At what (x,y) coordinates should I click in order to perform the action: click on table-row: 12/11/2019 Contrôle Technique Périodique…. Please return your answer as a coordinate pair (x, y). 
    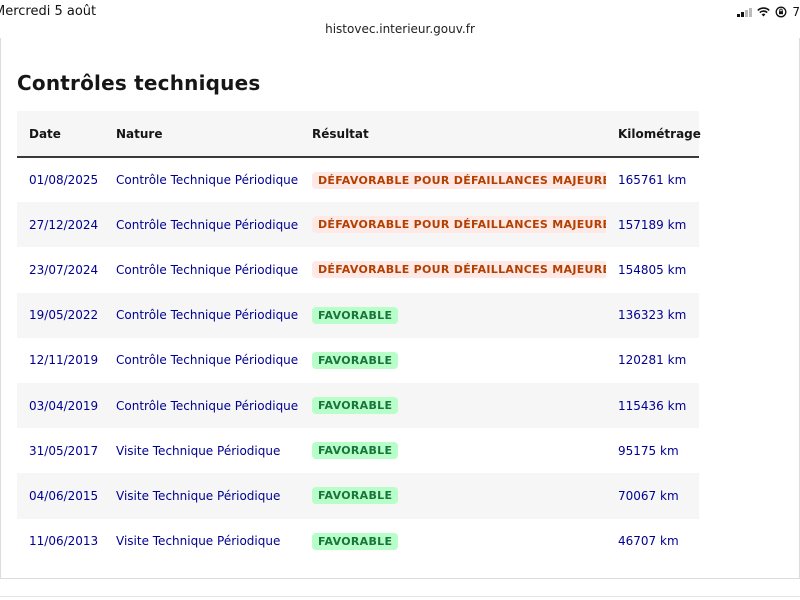
    Looking at the image, I should click on (358, 360).